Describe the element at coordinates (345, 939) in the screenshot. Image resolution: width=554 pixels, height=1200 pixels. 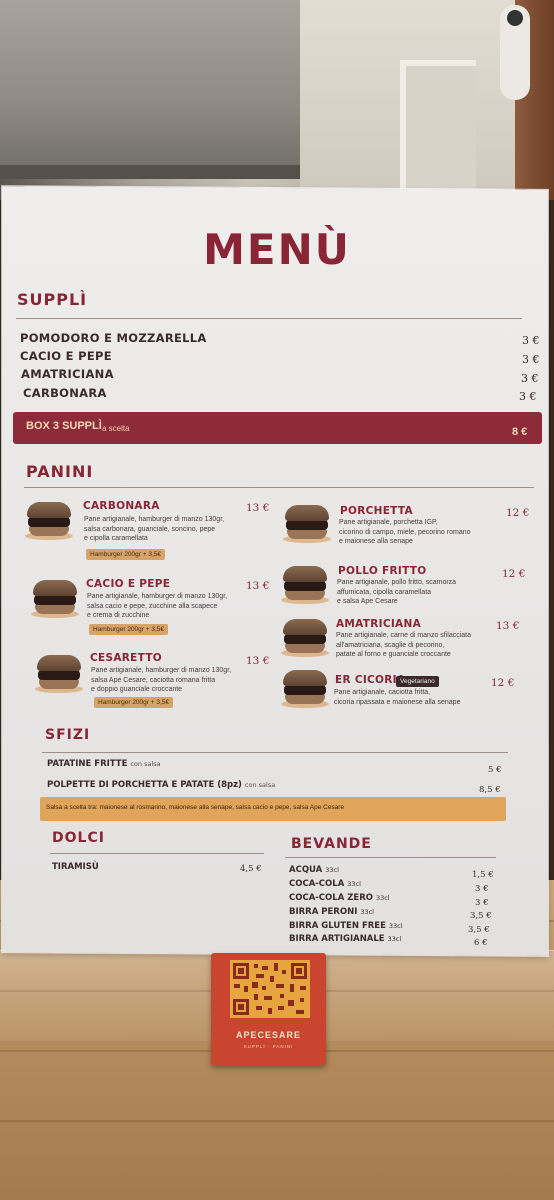
I see `bevanda-item: BIRRA ARTIGIANALE 33cl` at that location.